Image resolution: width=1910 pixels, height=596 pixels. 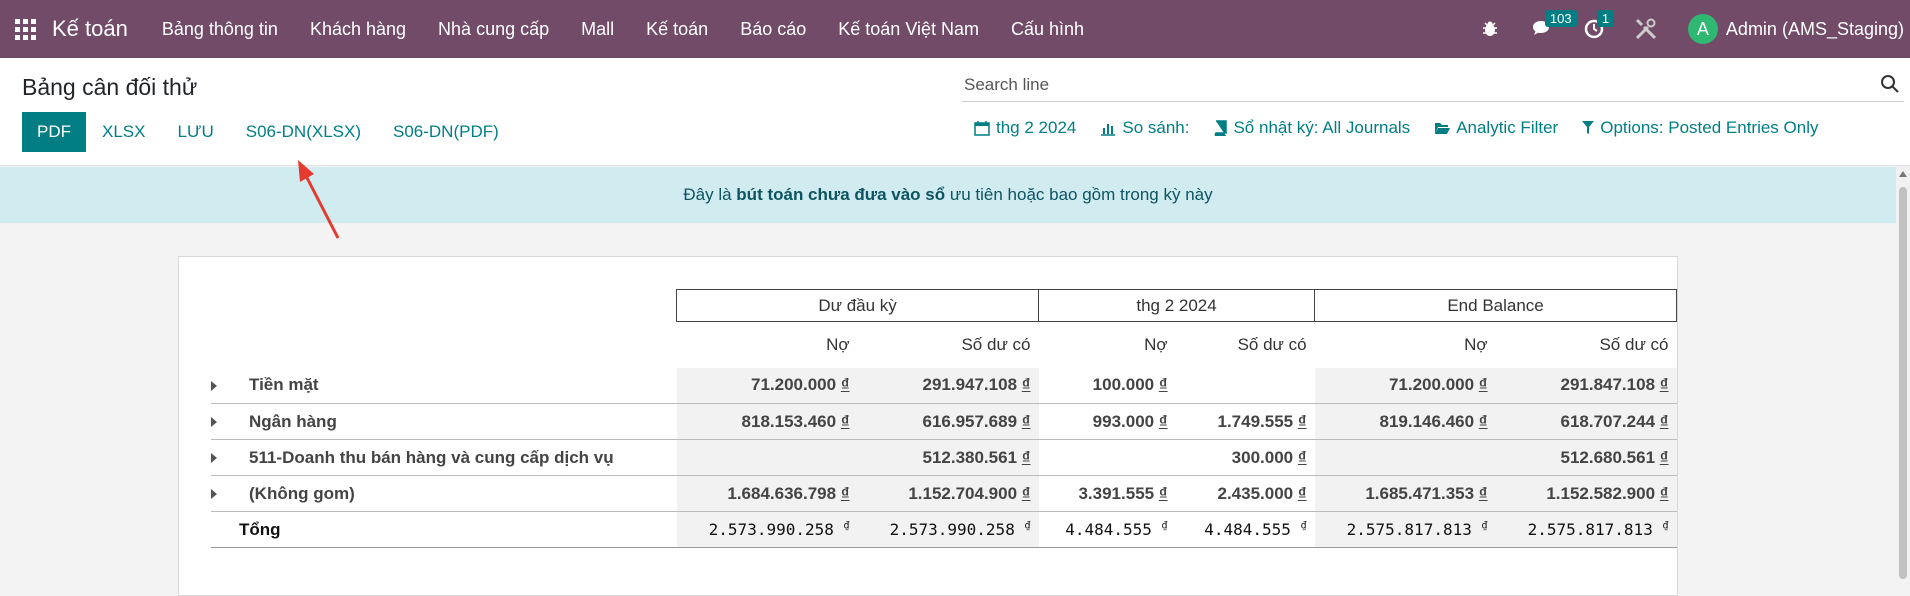 I want to click on nav-menu-item: Báo cáo, so click(x=773, y=29).